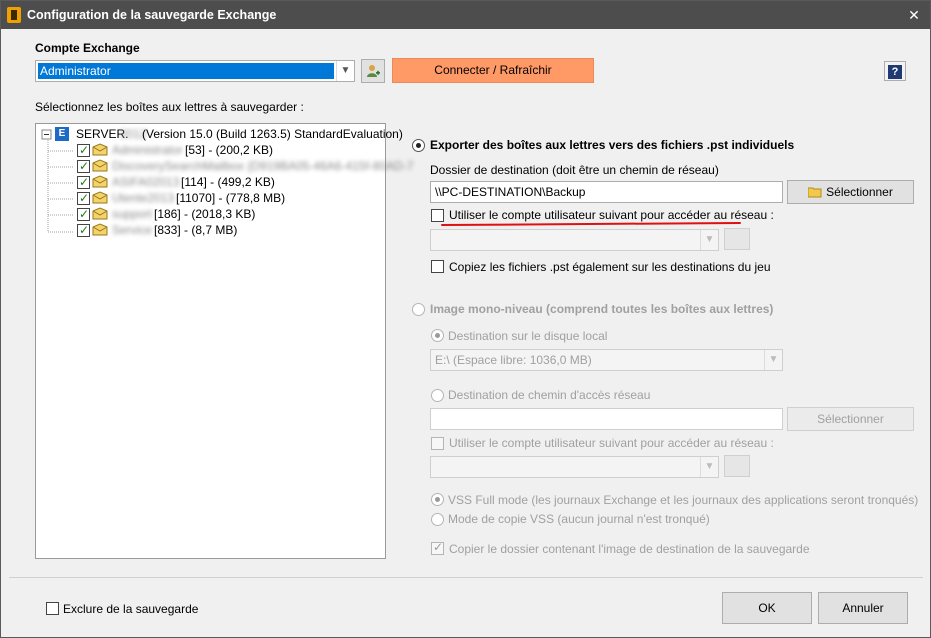 This screenshot has width=931, height=638. What do you see at coordinates (737, 239) in the screenshot?
I see `network-account-options-button` at bounding box center [737, 239].